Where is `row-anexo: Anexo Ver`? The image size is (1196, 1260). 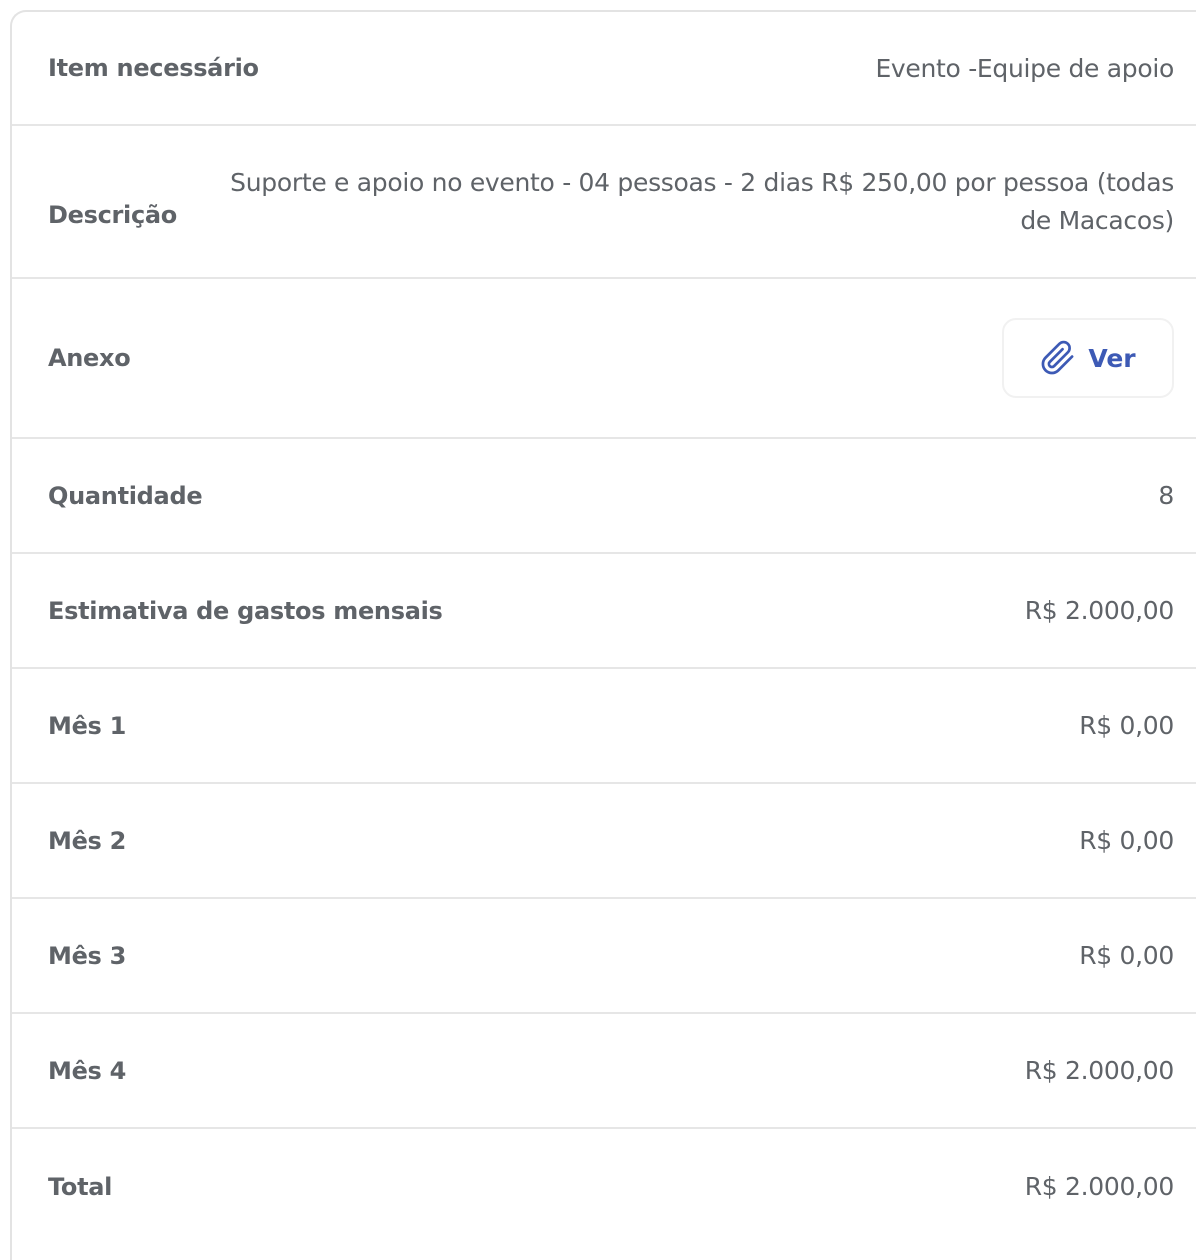
row-anexo: Anexo Ver is located at coordinates (604, 359).